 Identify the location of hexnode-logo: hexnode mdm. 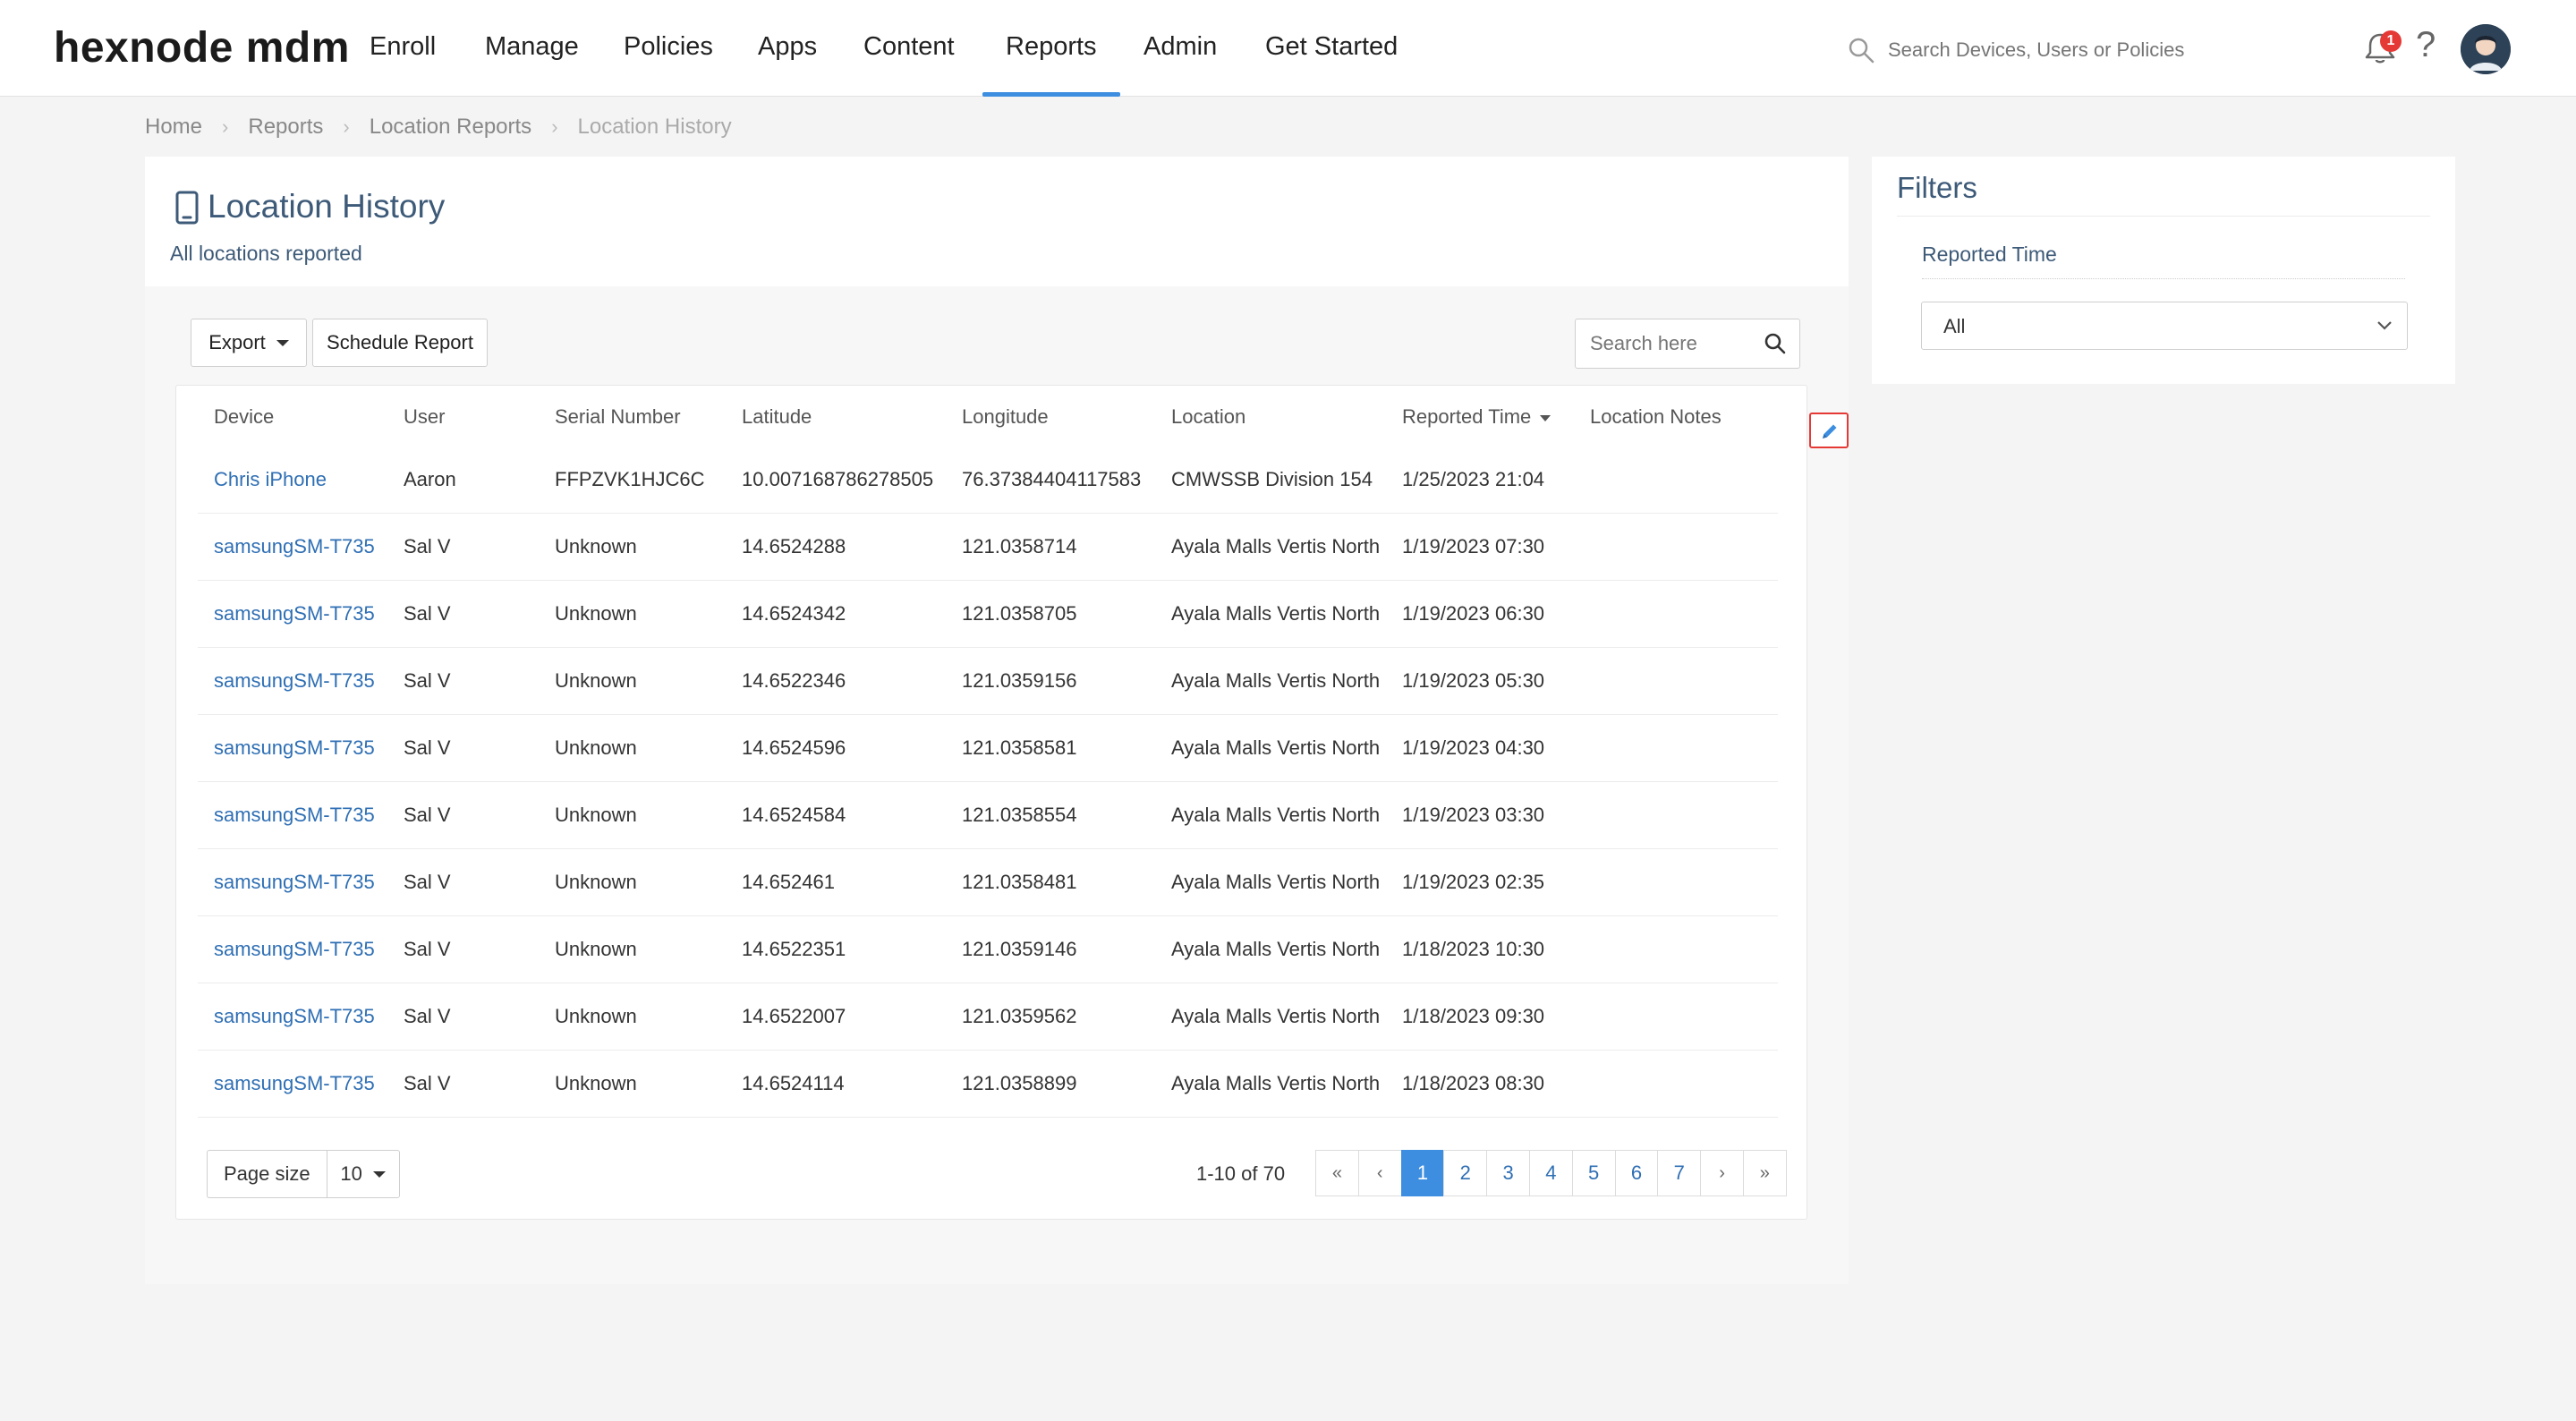
(202, 47).